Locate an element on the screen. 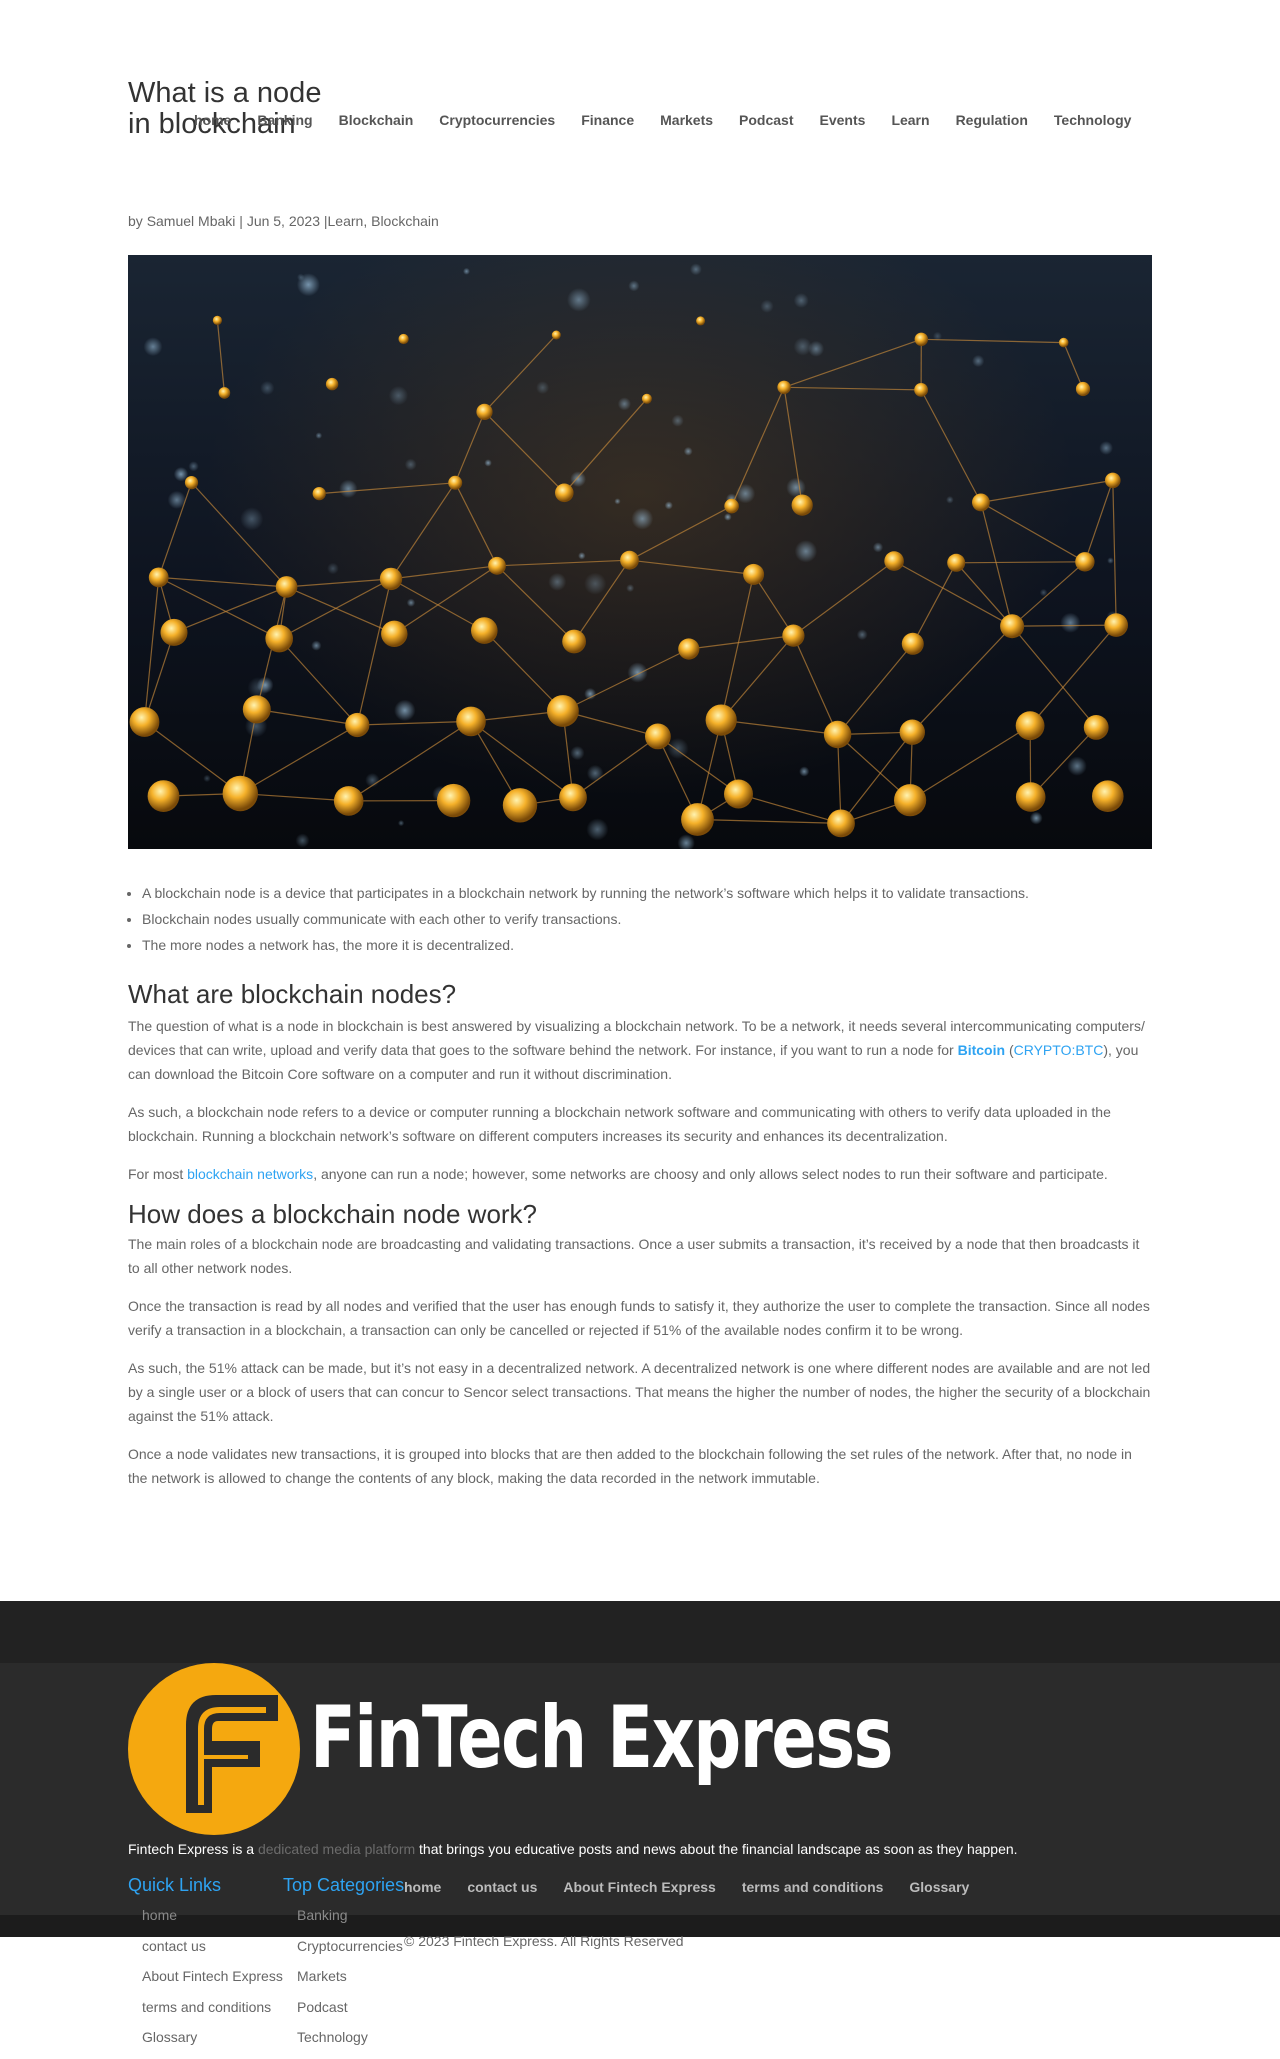 The image size is (1280, 2059). crypto-btc-link: CRYPTO:BTC is located at coordinates (1059, 1050).